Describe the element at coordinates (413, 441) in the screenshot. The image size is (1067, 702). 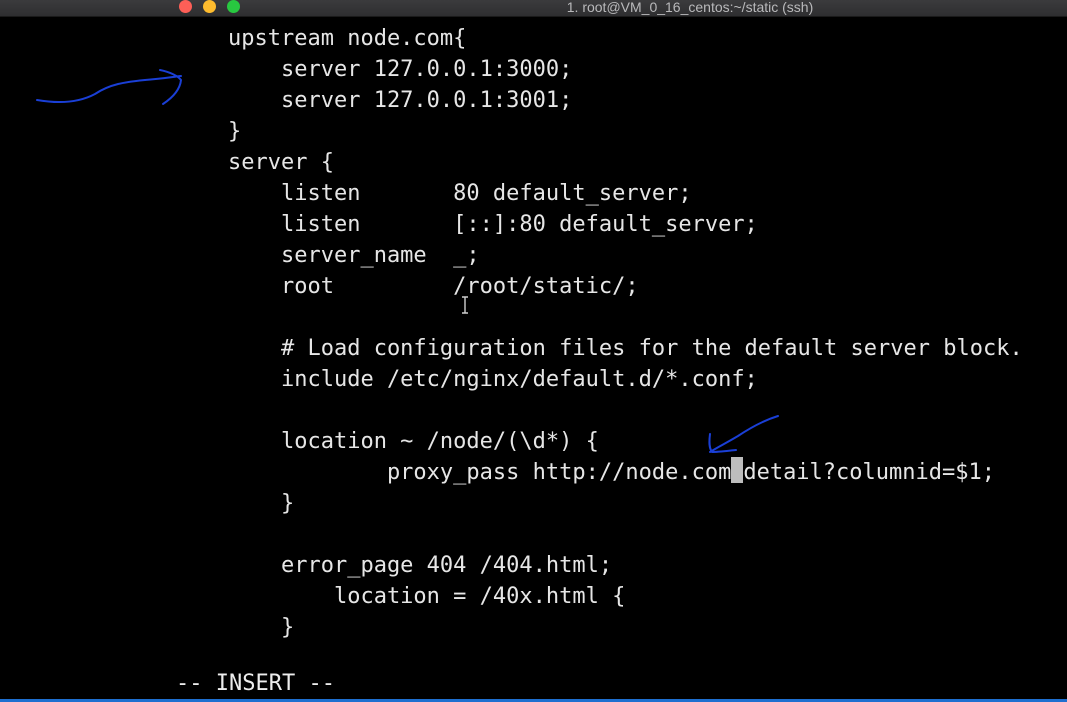
I see `code-line-14: location ~ /node/(\d*) {` at that location.